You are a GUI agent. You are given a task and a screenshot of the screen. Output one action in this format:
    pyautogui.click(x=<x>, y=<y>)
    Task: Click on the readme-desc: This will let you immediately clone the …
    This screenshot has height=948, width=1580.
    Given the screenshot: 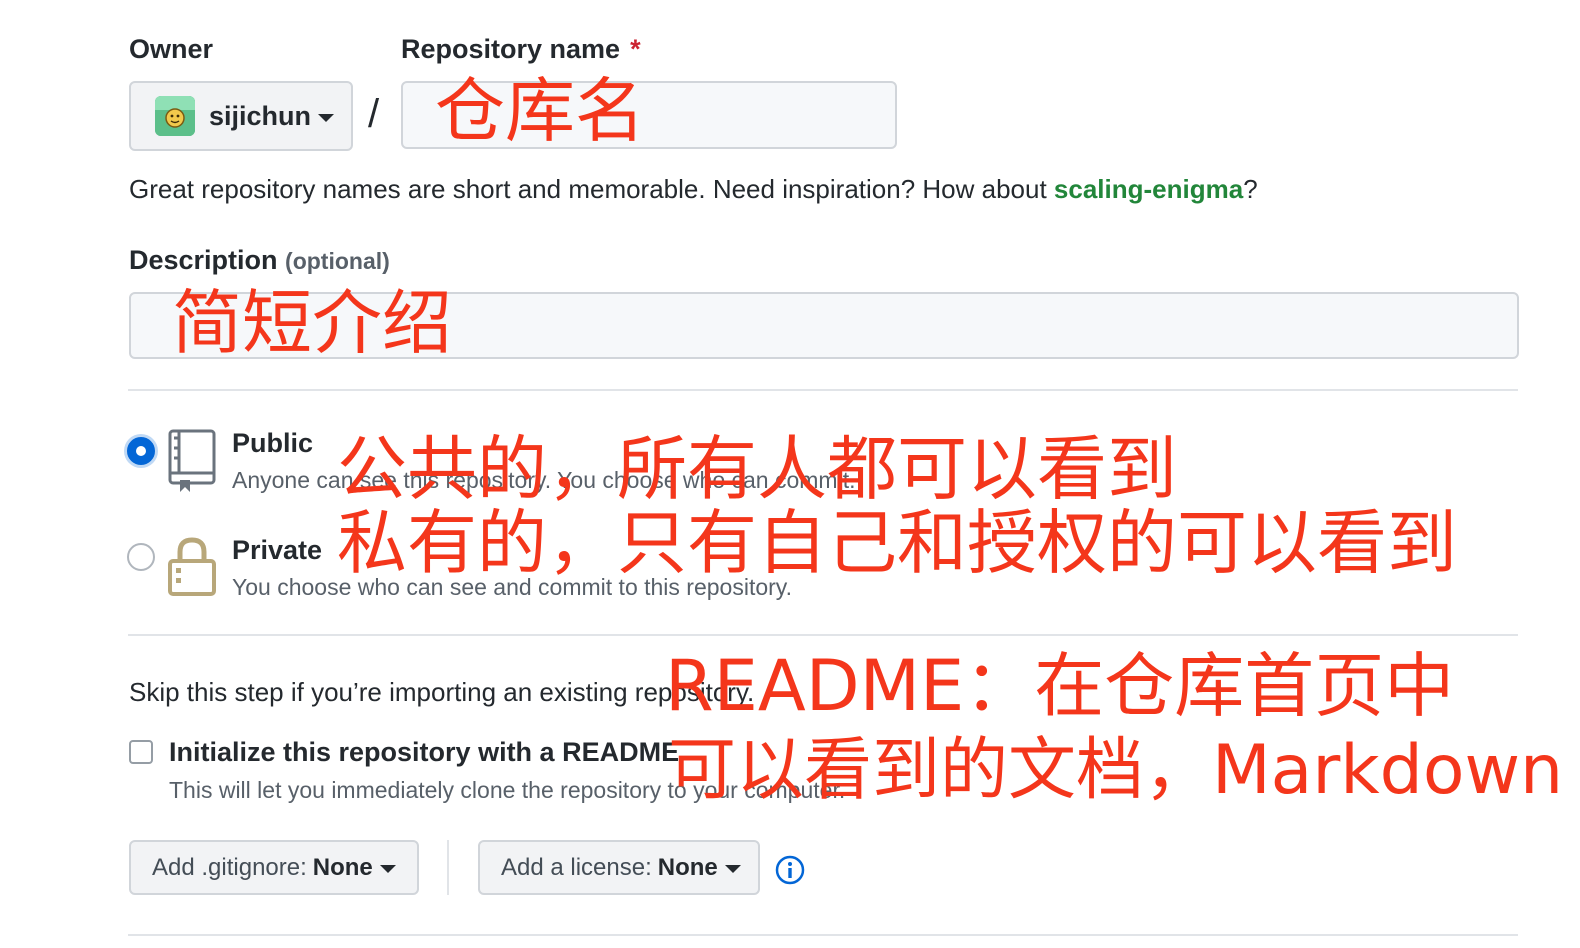 What is the action you would take?
    pyautogui.click(x=507, y=790)
    